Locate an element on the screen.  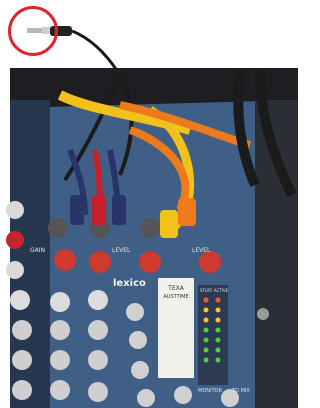
level-meter is located at coordinates (213, 335).